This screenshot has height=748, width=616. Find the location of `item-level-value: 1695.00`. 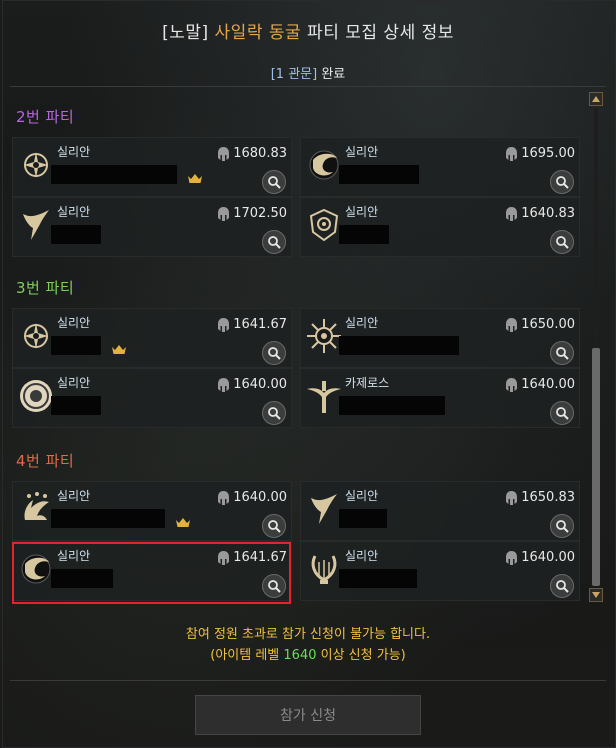

item-level-value: 1695.00 is located at coordinates (548, 153).